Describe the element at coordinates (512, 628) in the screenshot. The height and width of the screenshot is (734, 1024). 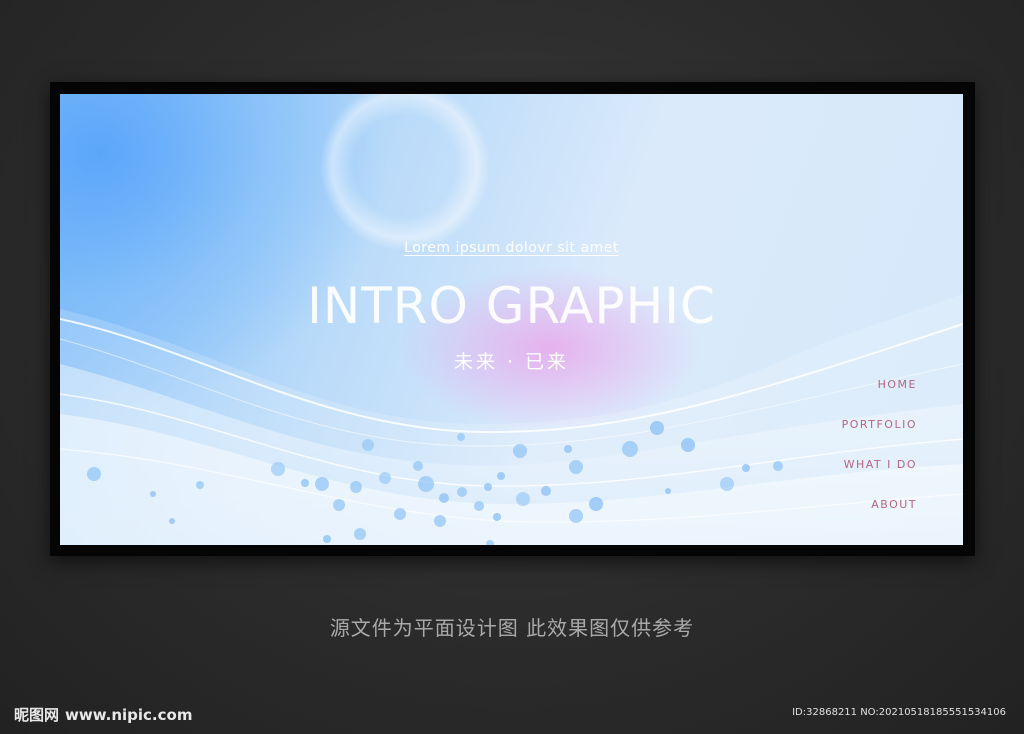
I see `preview-caption: 源文件为平面设计图 此效果图仅供参考` at that location.